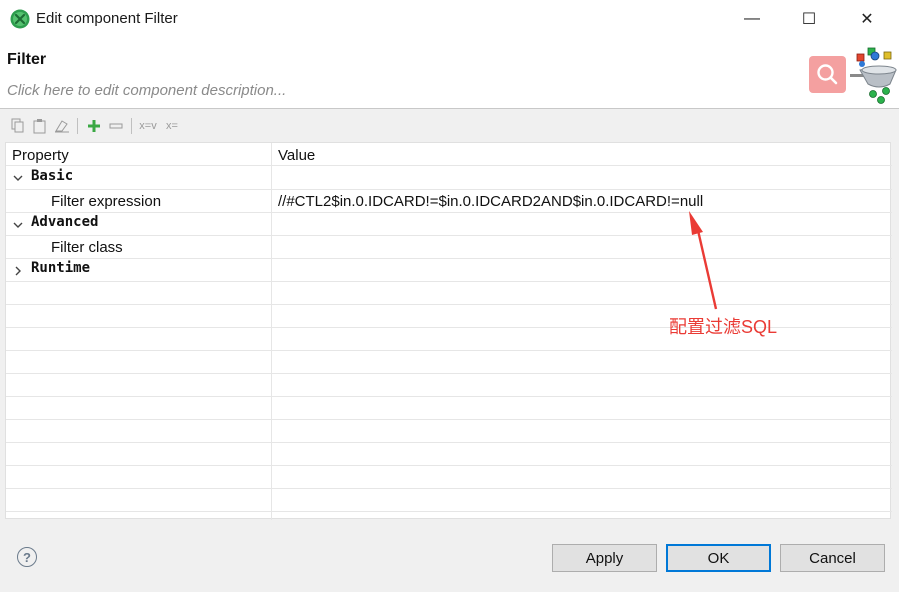 The image size is (899, 592). Describe the element at coordinates (723, 327) in the screenshot. I see `annotation-text: 配置过滤SQL` at that location.